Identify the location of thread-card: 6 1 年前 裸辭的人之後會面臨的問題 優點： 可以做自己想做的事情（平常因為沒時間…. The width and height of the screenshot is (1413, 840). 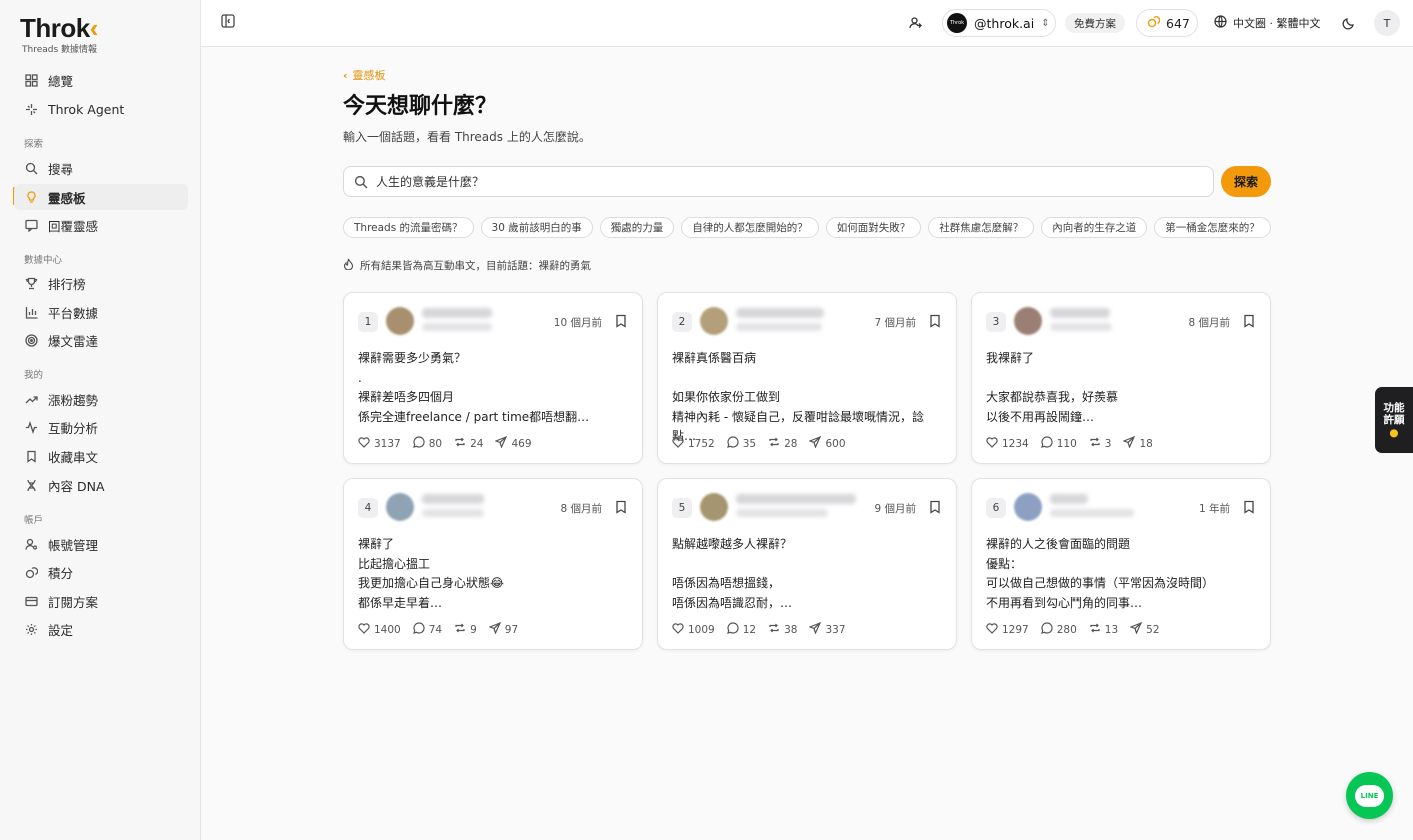
(1121, 564).